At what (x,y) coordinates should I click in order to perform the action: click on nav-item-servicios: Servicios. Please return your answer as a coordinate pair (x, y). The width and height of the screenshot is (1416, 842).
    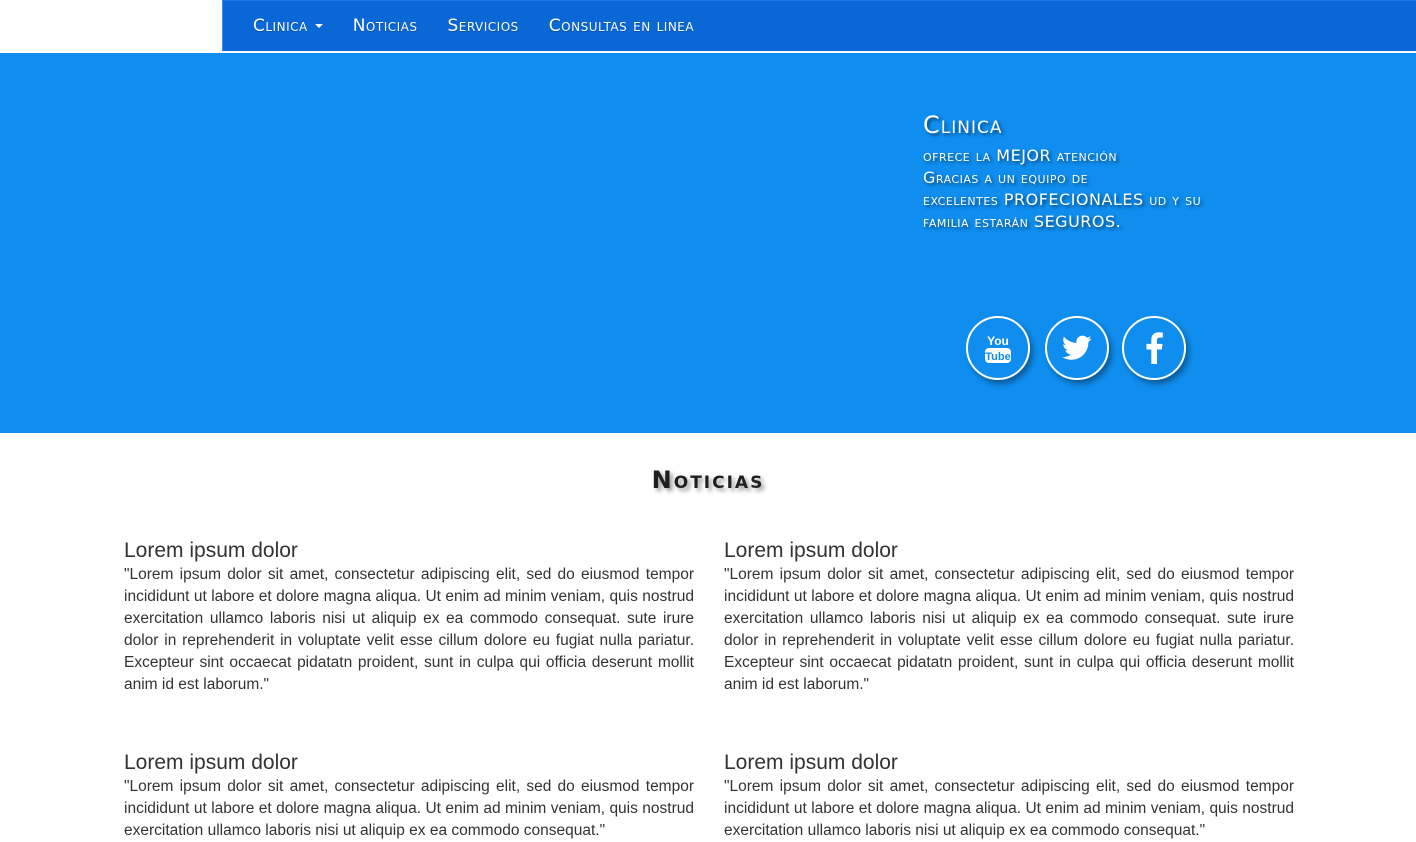
    Looking at the image, I should click on (482, 26).